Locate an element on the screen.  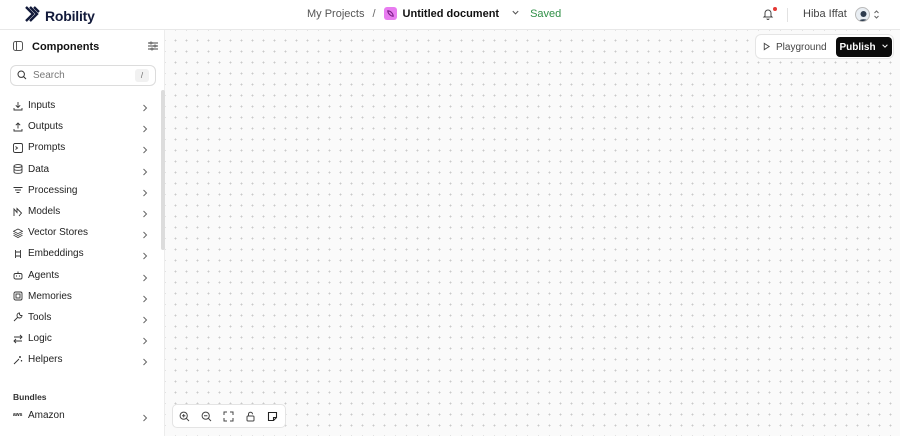
sidebar-item-logic: Logic is located at coordinates (80, 338).